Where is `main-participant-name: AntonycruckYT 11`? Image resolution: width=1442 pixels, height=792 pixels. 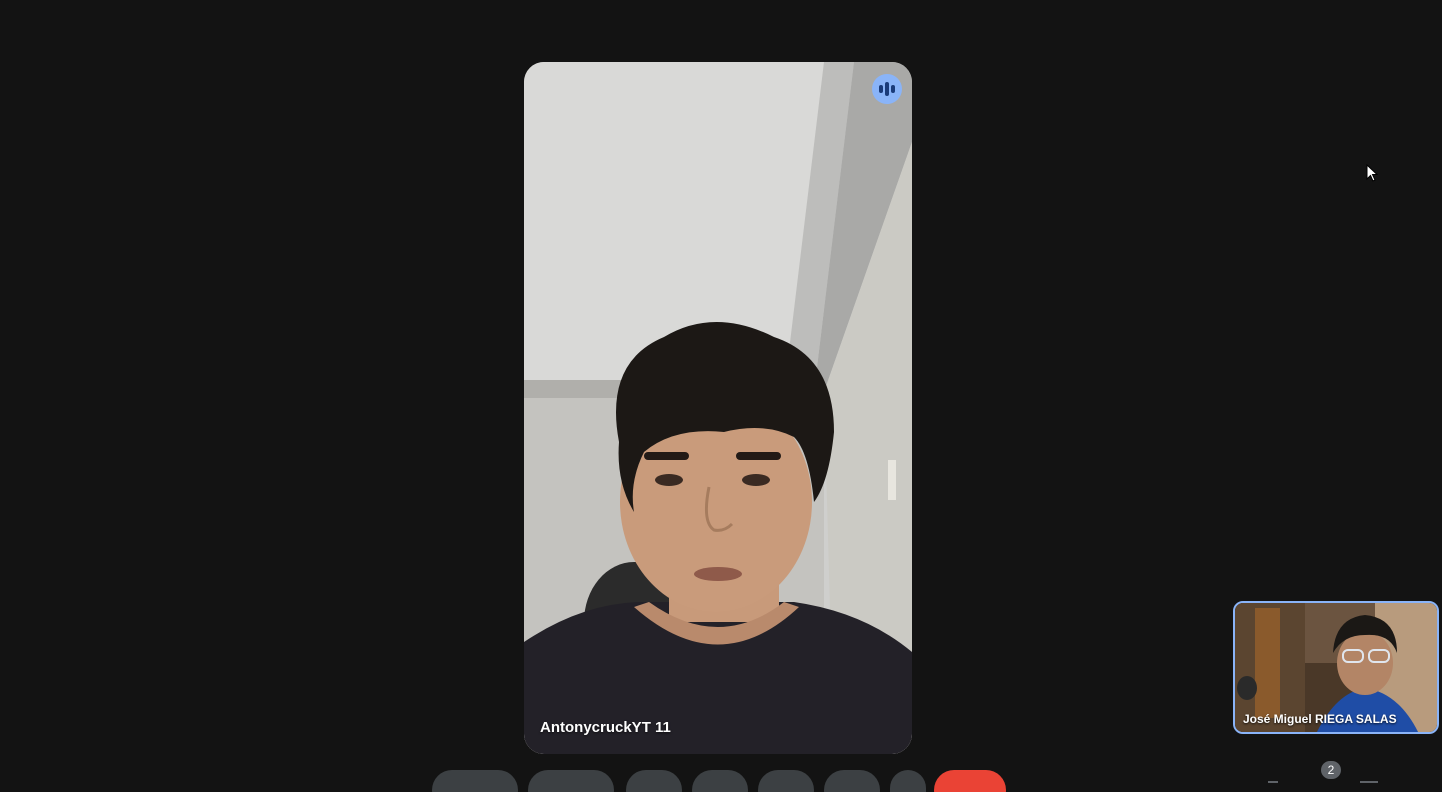 main-participant-name: AntonycruckYT 11 is located at coordinates (605, 727).